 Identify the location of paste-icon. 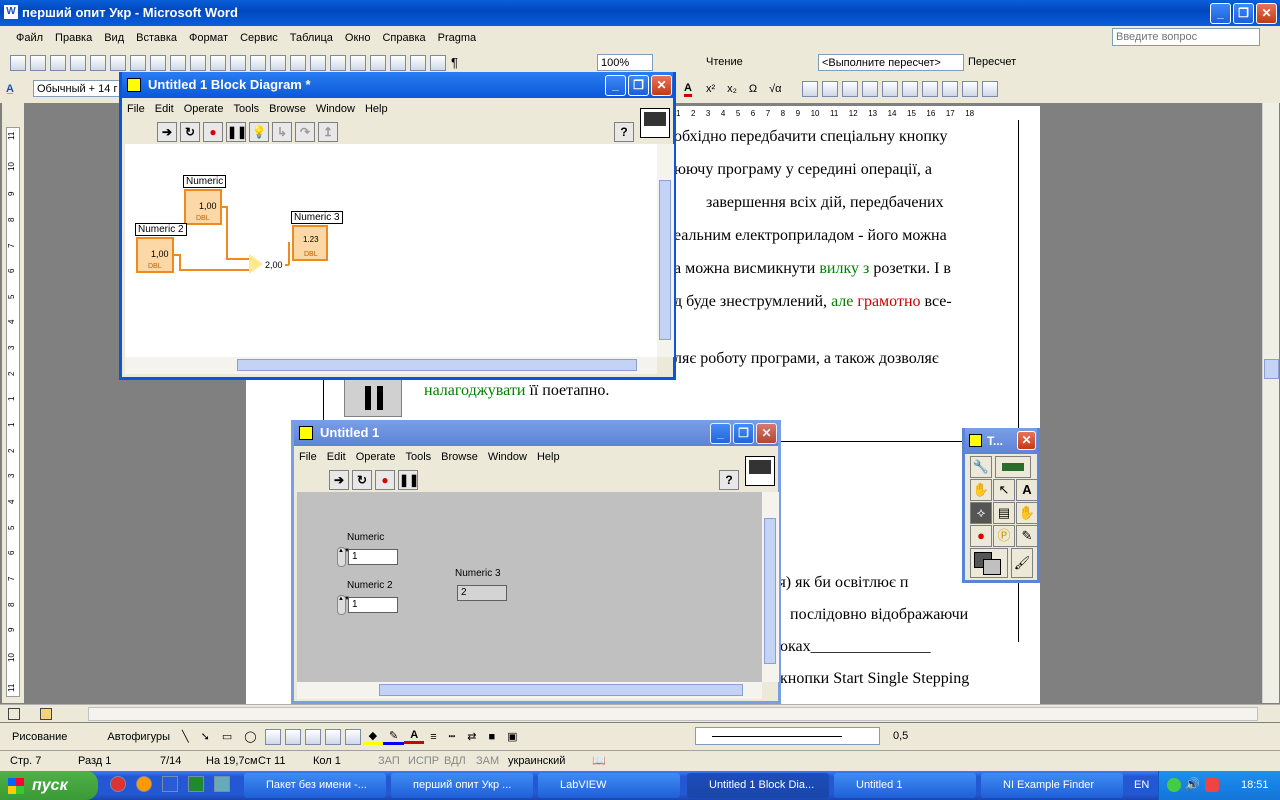
(238, 62).